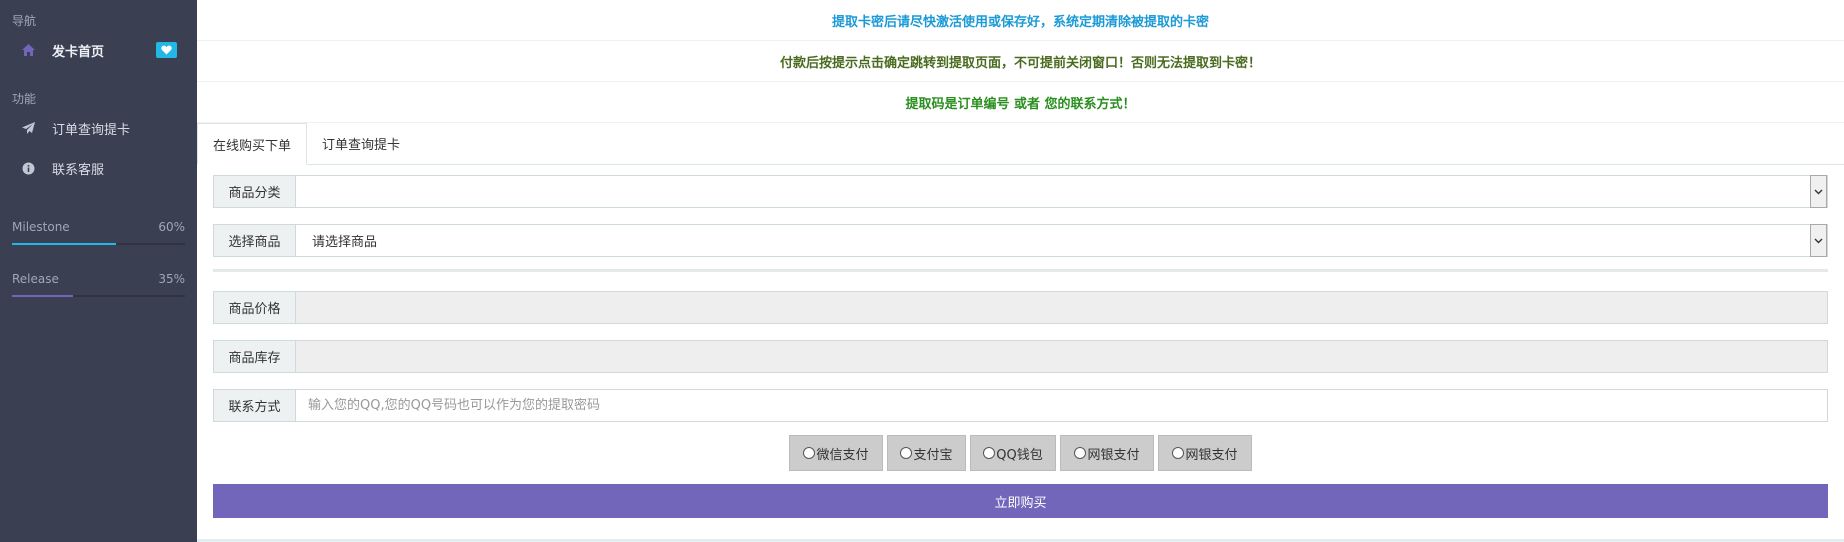 The width and height of the screenshot is (1844, 542). I want to click on product-row: 选择商品 请选择商品, so click(1020, 240).